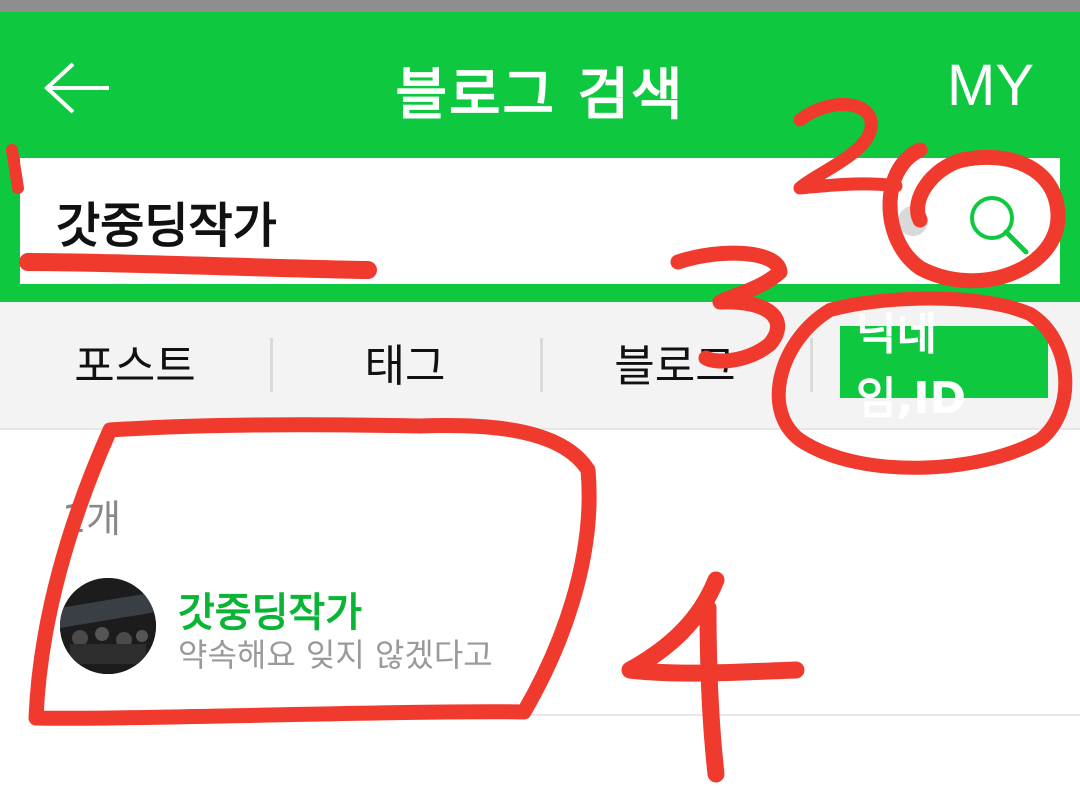 Image resolution: width=1080 pixels, height=810 pixels. I want to click on search-input, so click(456, 221).